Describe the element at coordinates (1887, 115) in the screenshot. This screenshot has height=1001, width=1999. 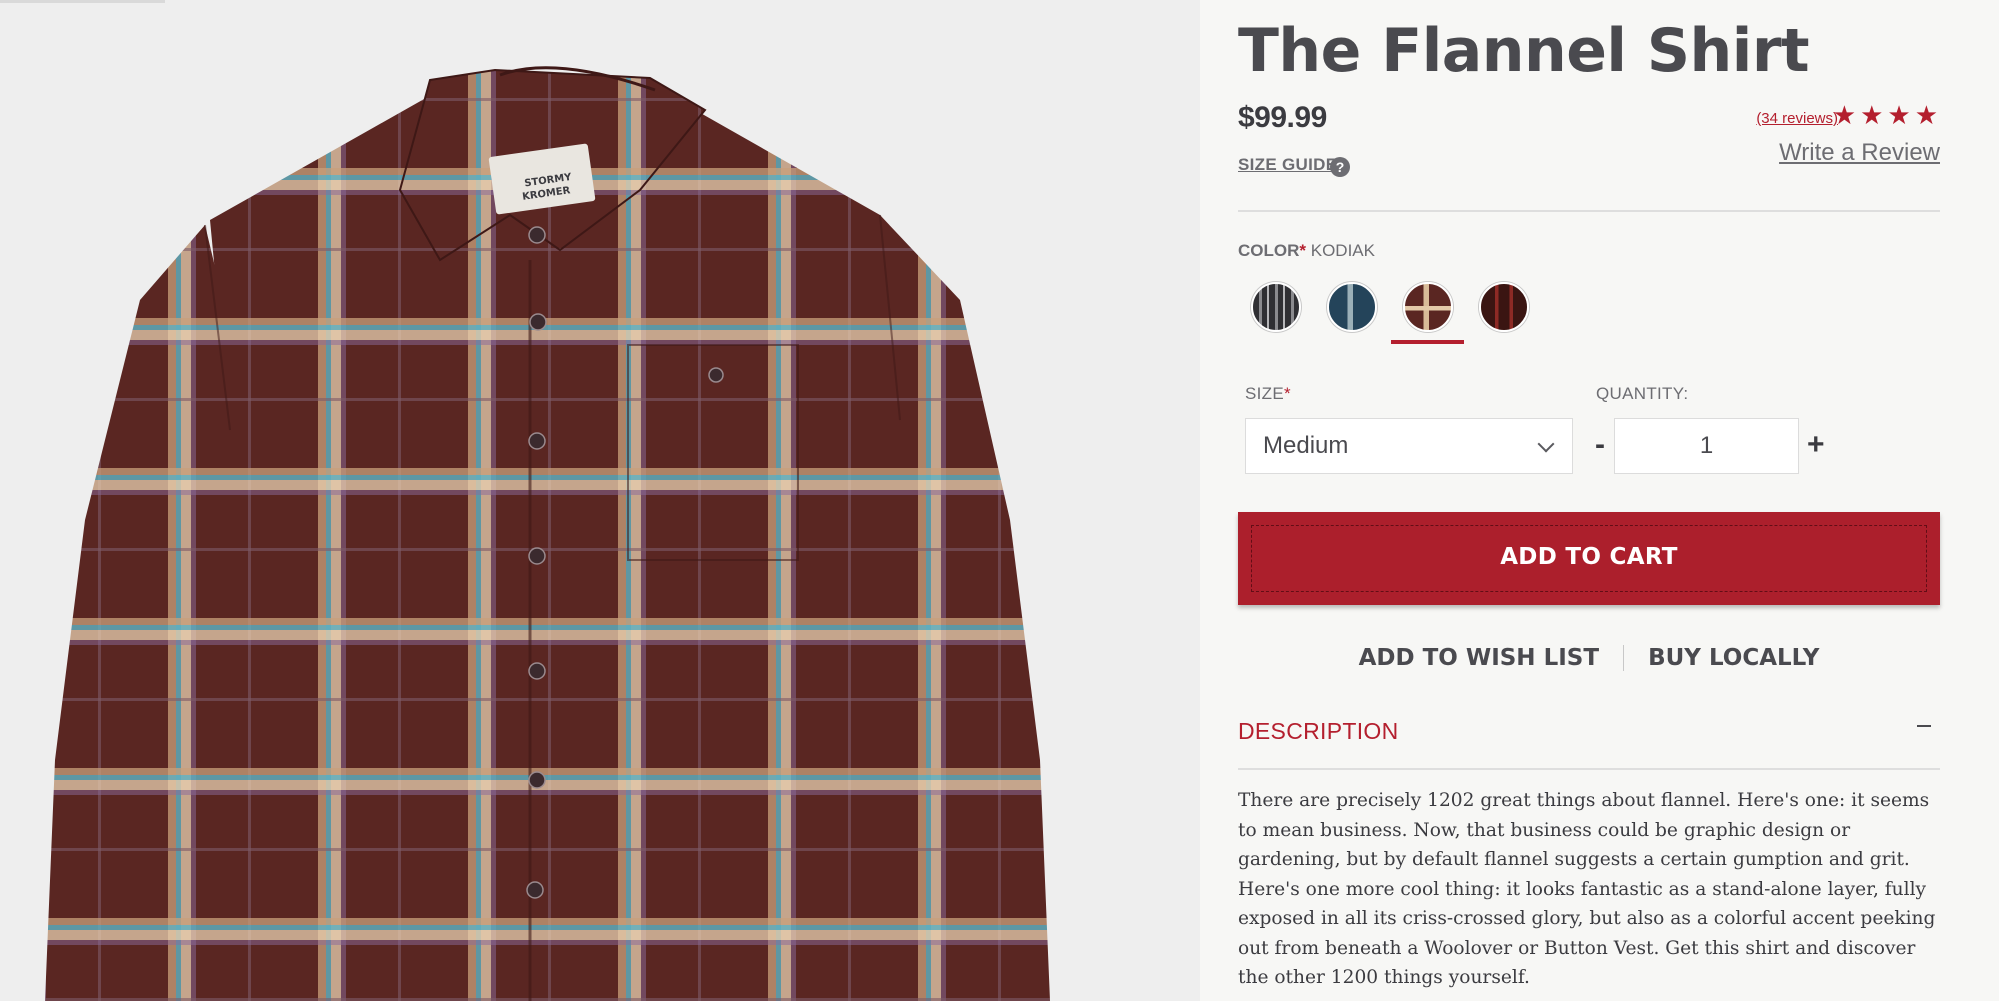
I see `rating-stars: ★★★★` at that location.